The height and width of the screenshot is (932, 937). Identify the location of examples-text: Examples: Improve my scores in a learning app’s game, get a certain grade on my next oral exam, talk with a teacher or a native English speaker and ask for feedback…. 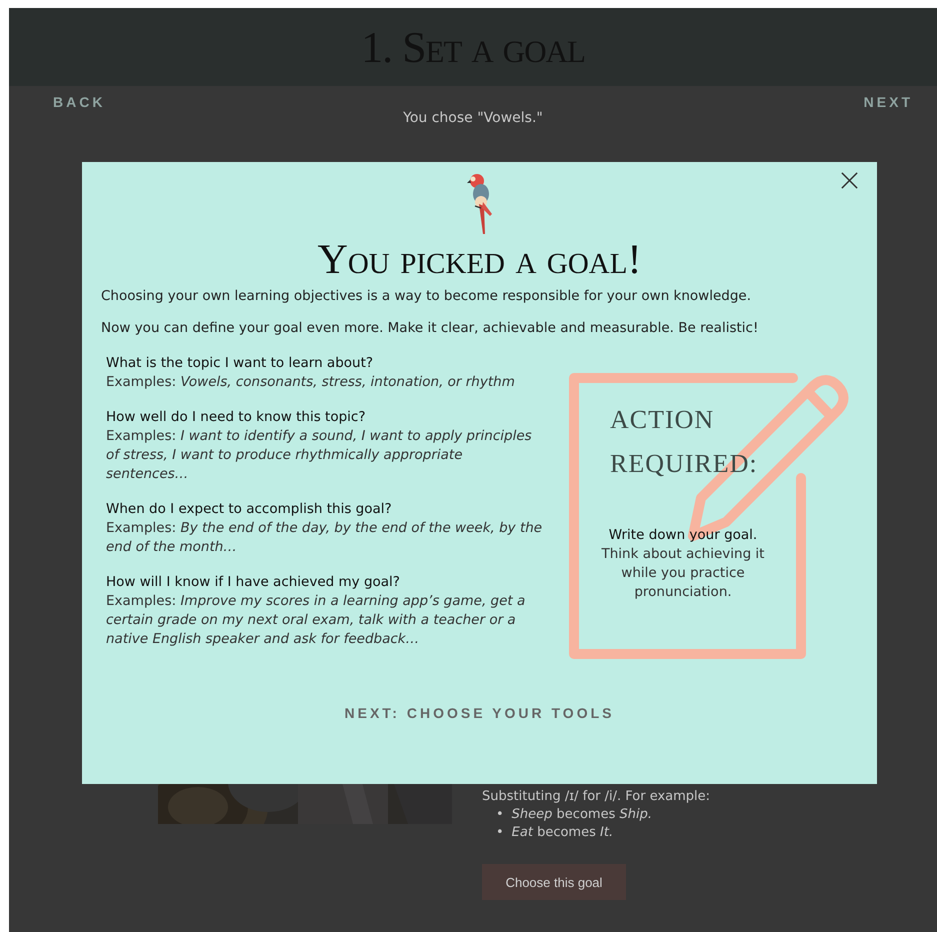
(316, 620).